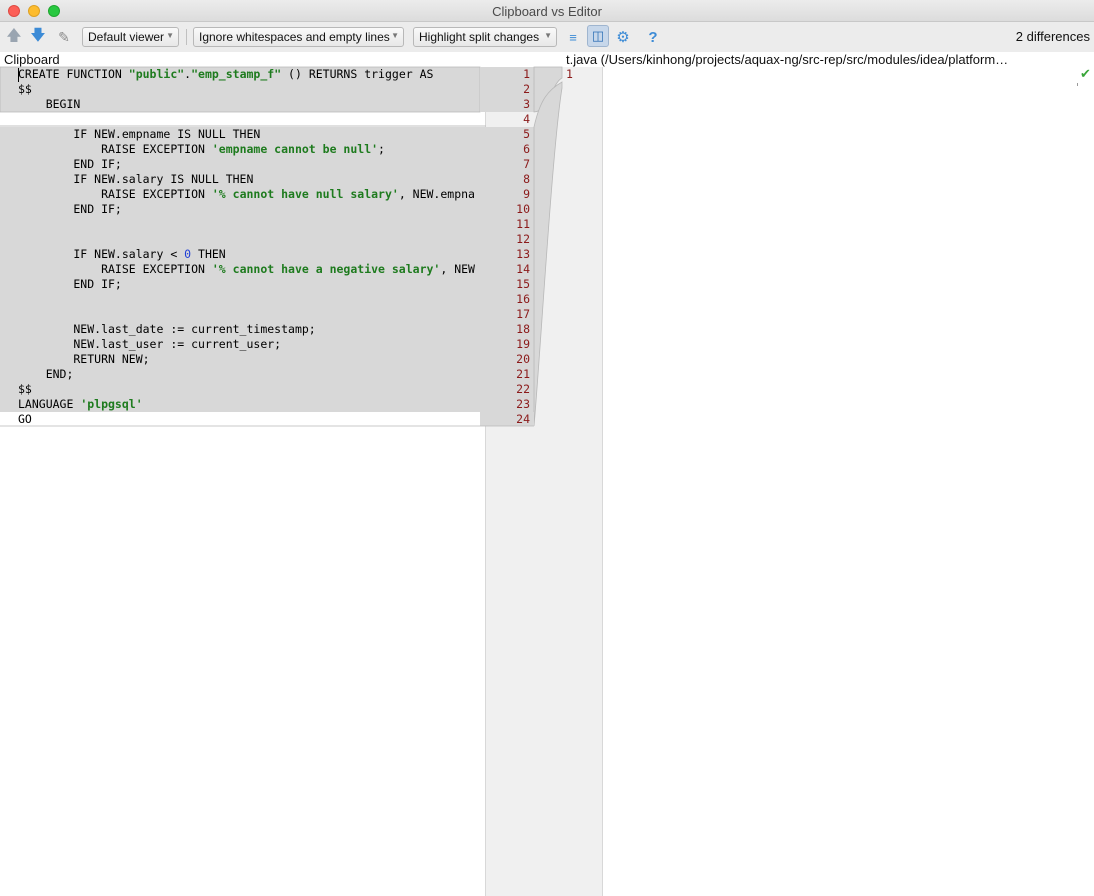 This screenshot has width=1094, height=896. Describe the element at coordinates (653, 37) in the screenshot. I see `help-icon: ?` at that location.